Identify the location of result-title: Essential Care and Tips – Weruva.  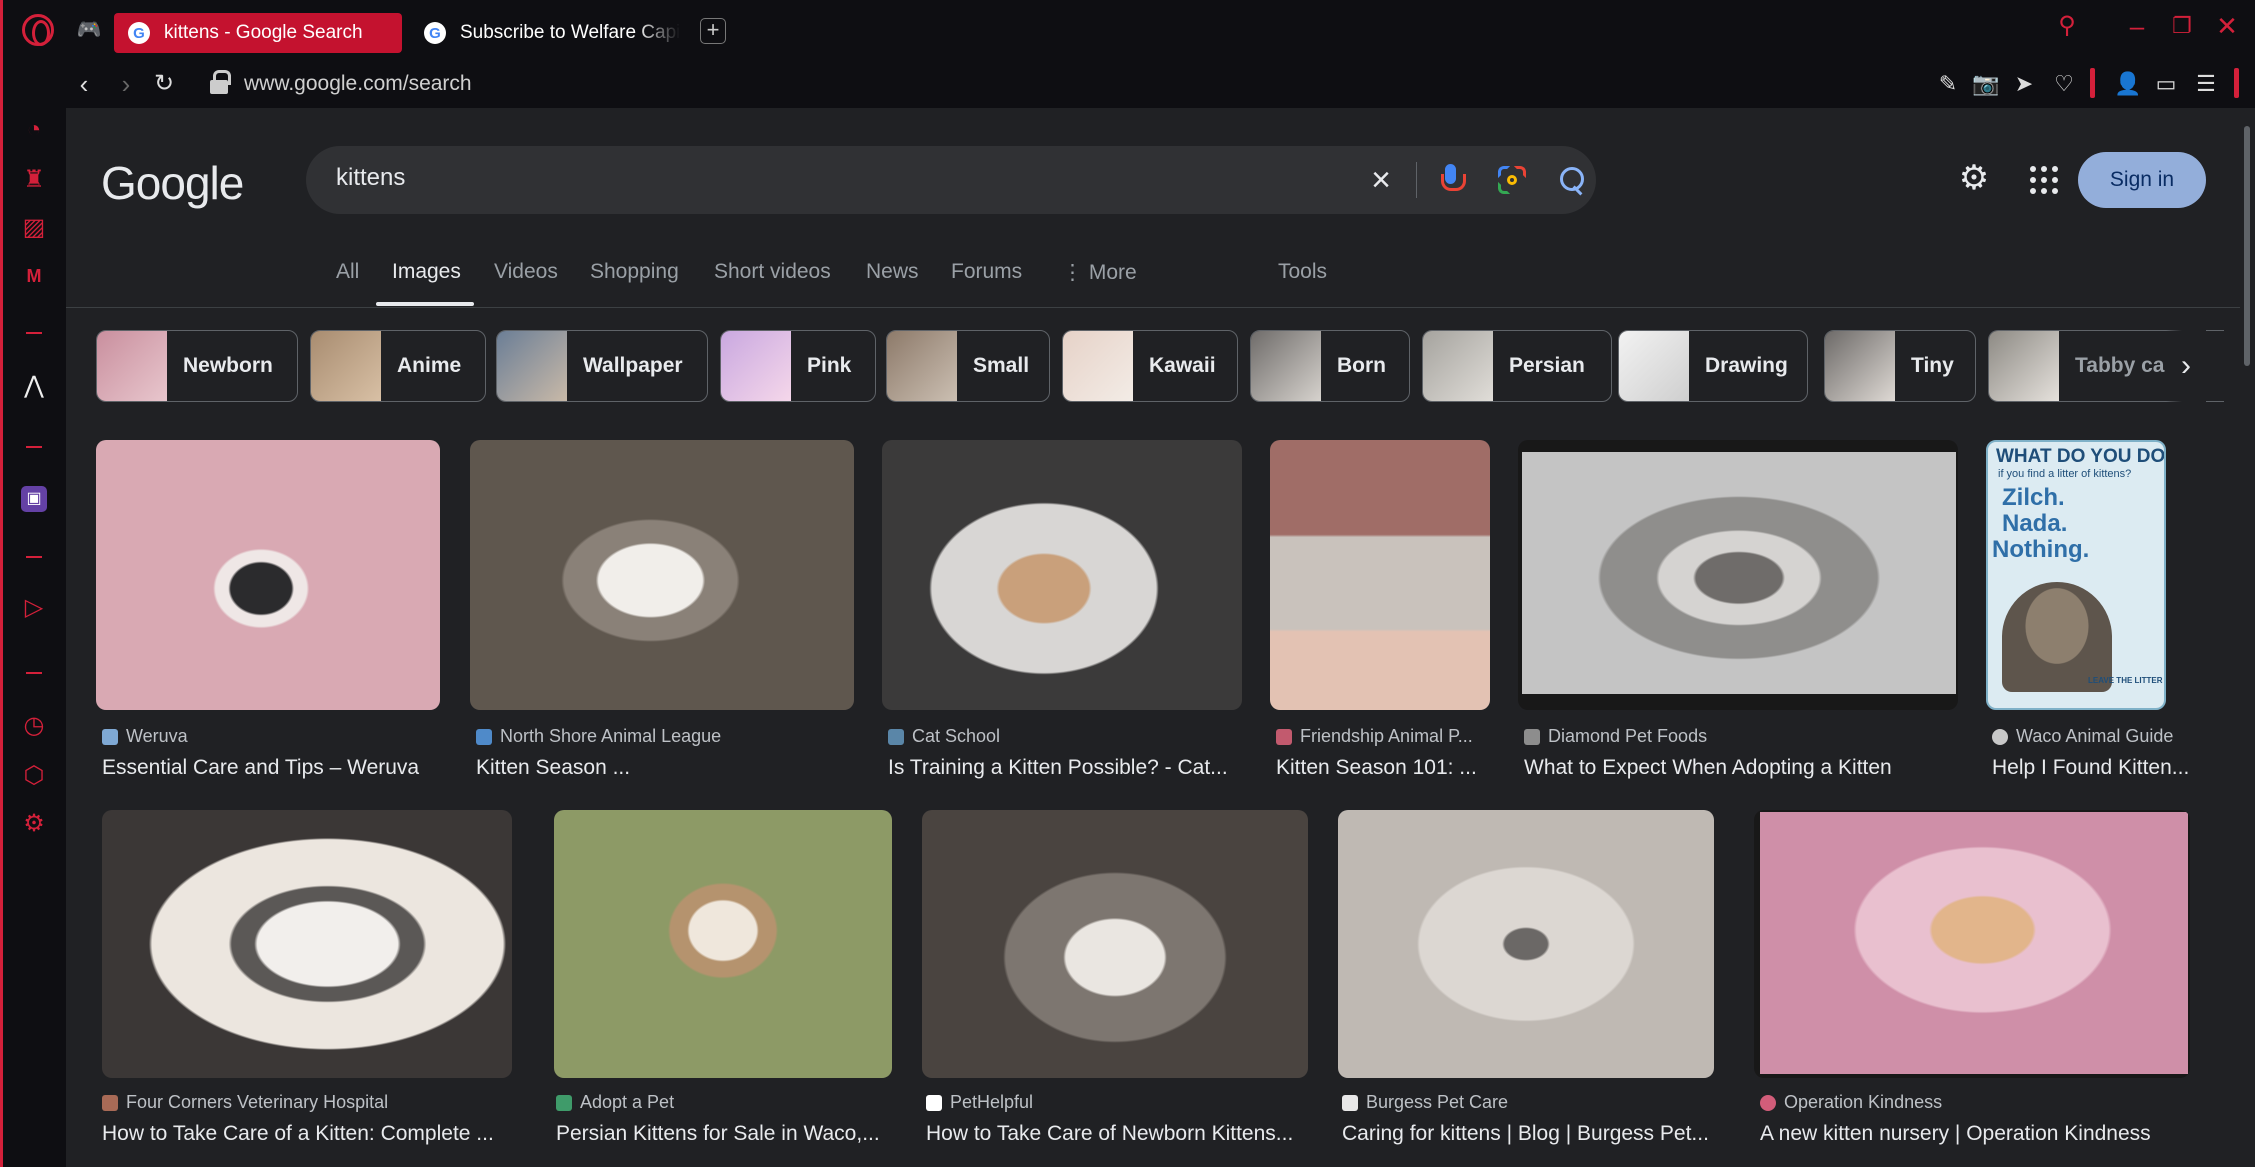
(272, 768).